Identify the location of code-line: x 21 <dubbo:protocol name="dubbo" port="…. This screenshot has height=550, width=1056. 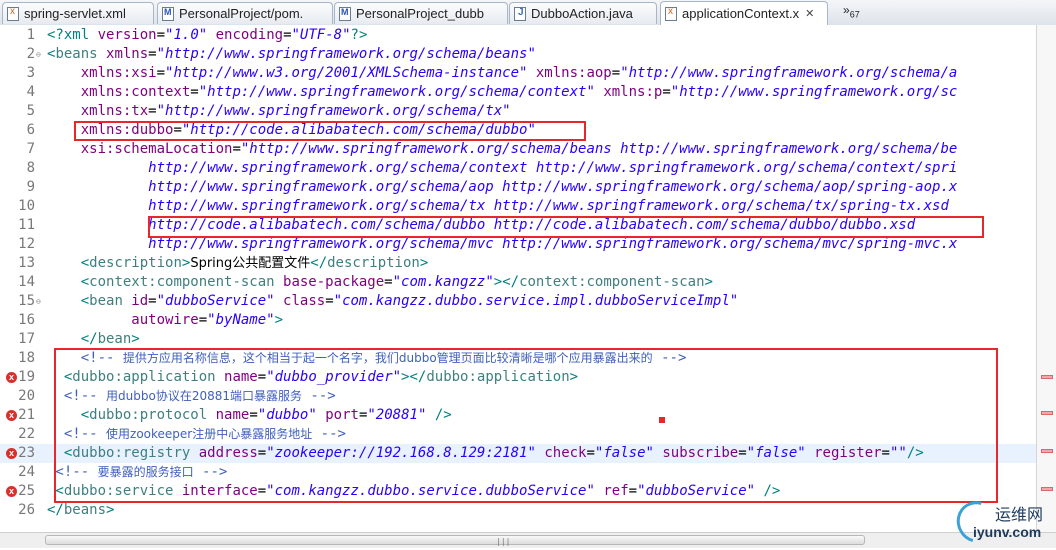
(518, 415).